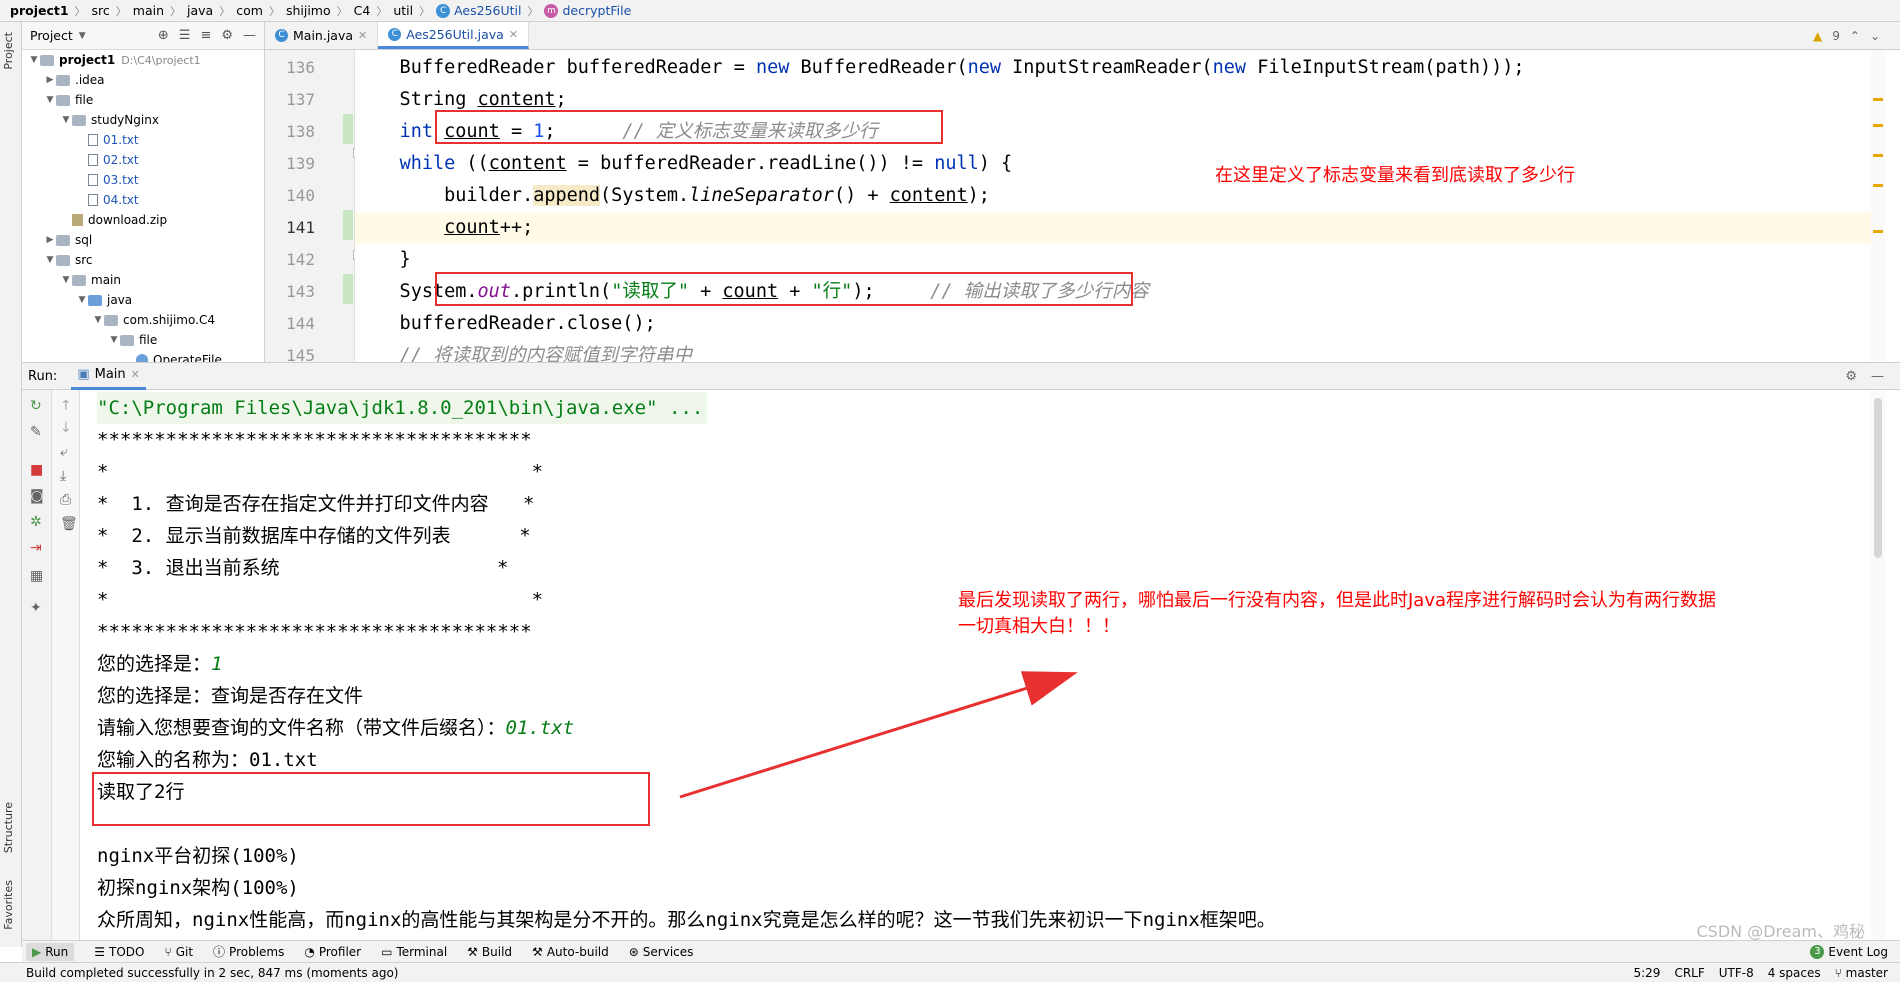  What do you see at coordinates (454, 35) in the screenshot?
I see `tab-aes256util-java: C Aes256Util.java ✕` at bounding box center [454, 35].